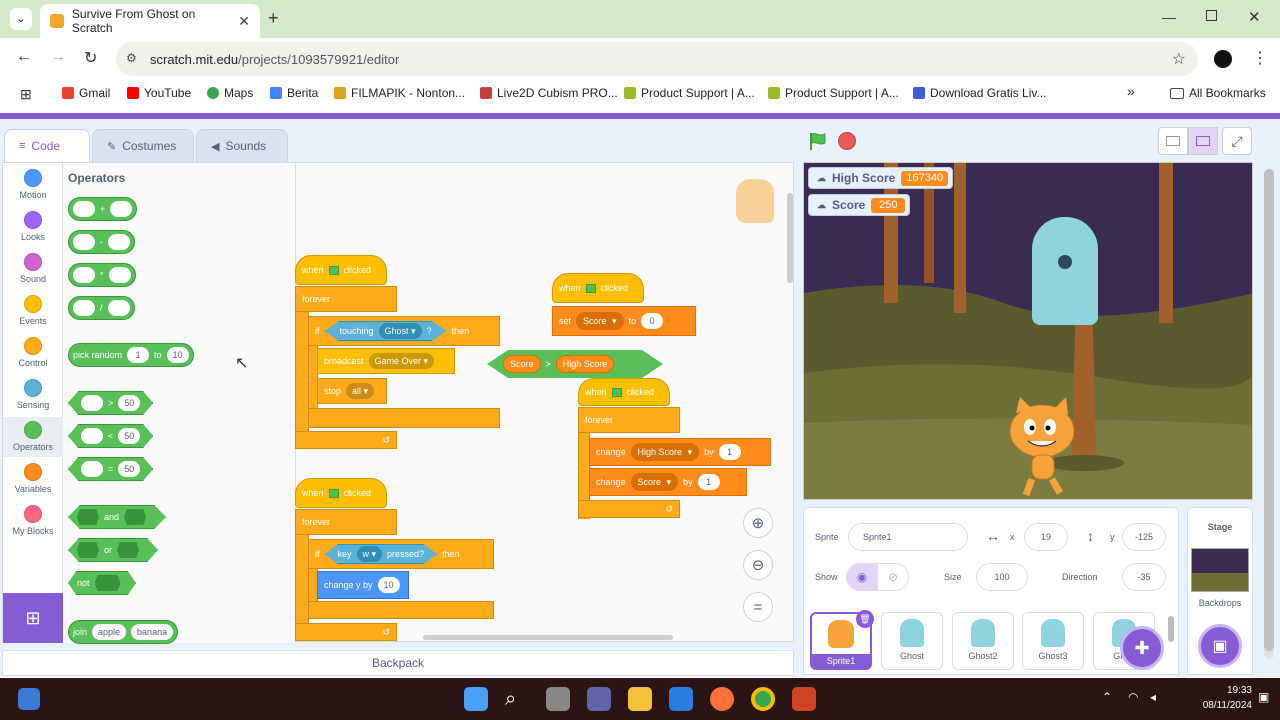 The image size is (1280, 720). I want to click on bookmark-berita: Berita, so click(294, 93).